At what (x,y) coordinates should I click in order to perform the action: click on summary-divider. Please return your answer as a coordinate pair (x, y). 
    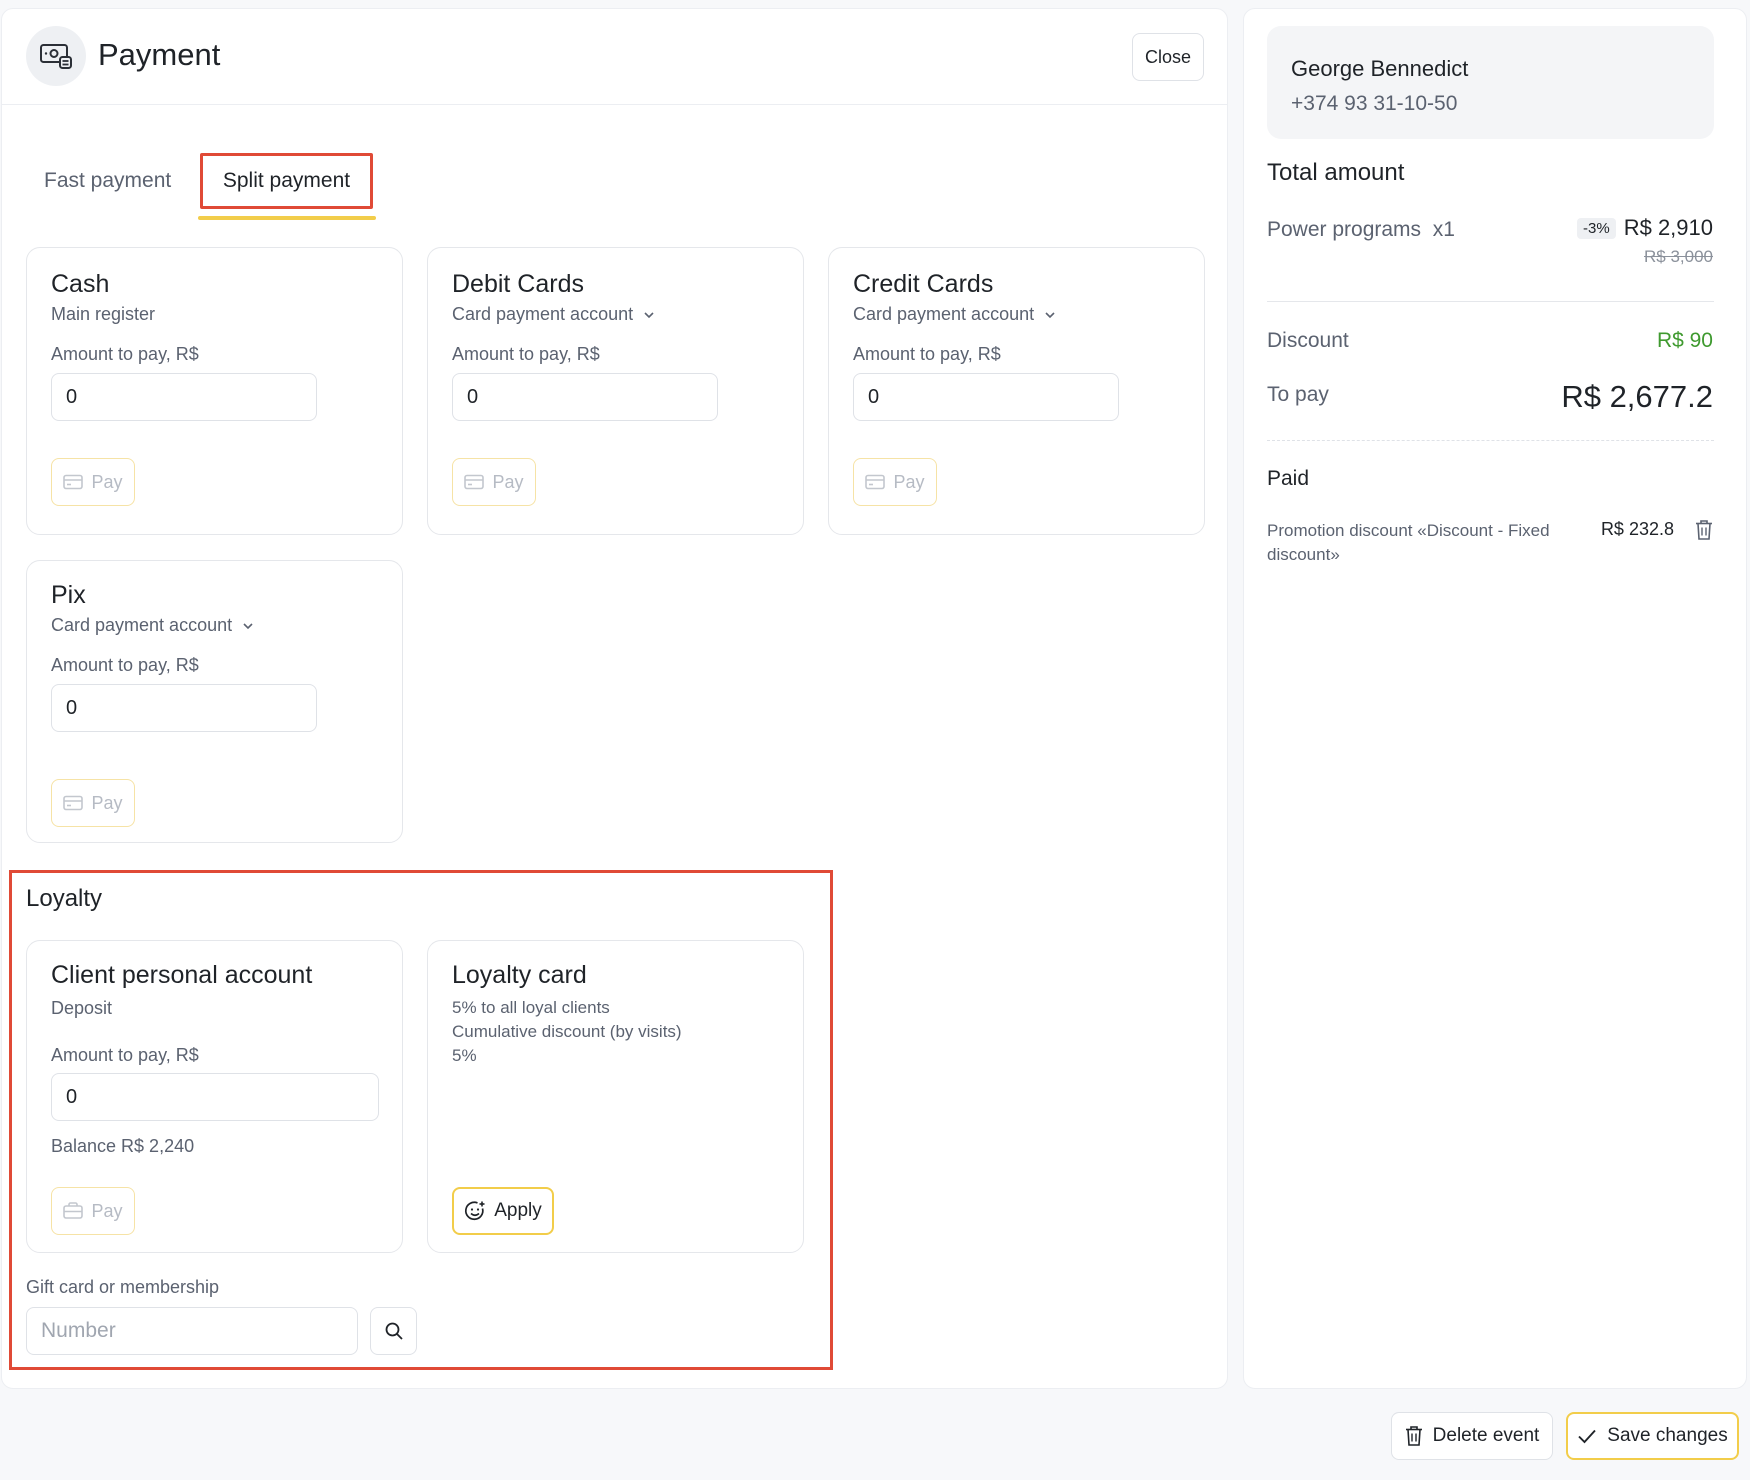
    Looking at the image, I should click on (1490, 301).